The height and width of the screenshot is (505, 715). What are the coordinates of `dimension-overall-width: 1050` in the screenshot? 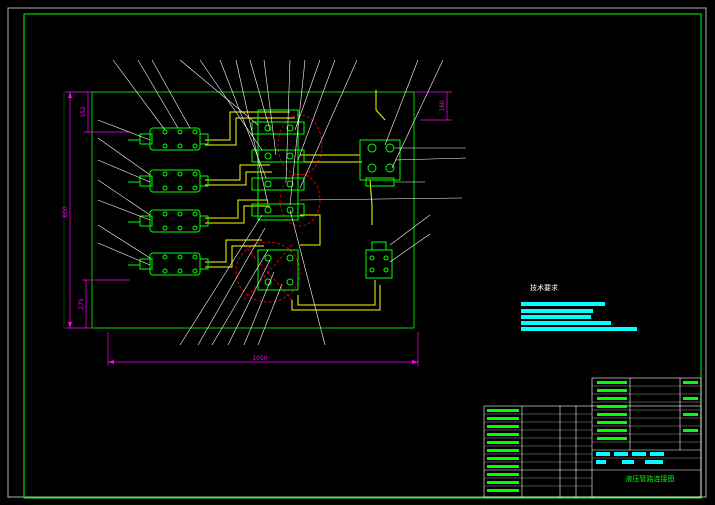 It's located at (259, 358).